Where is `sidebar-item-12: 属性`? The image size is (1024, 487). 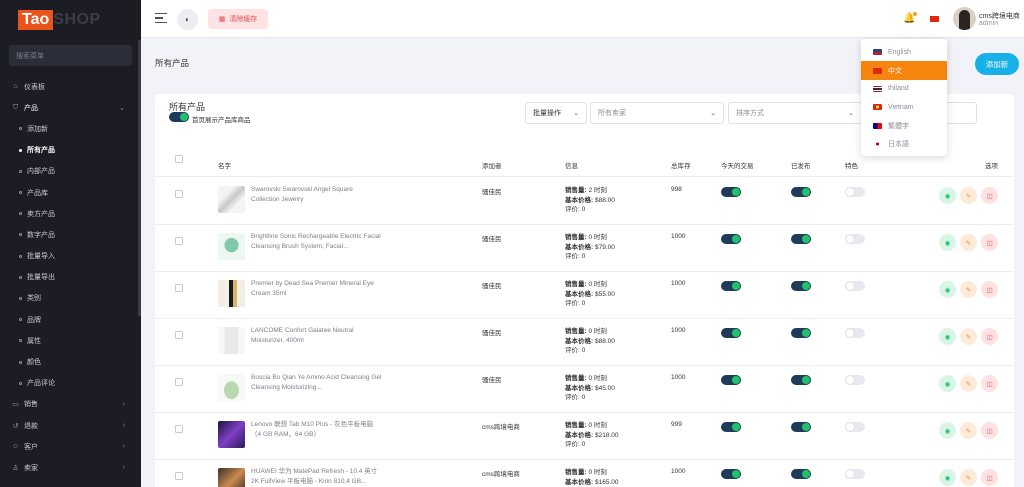 sidebar-item-12: 属性 is located at coordinates (70, 340).